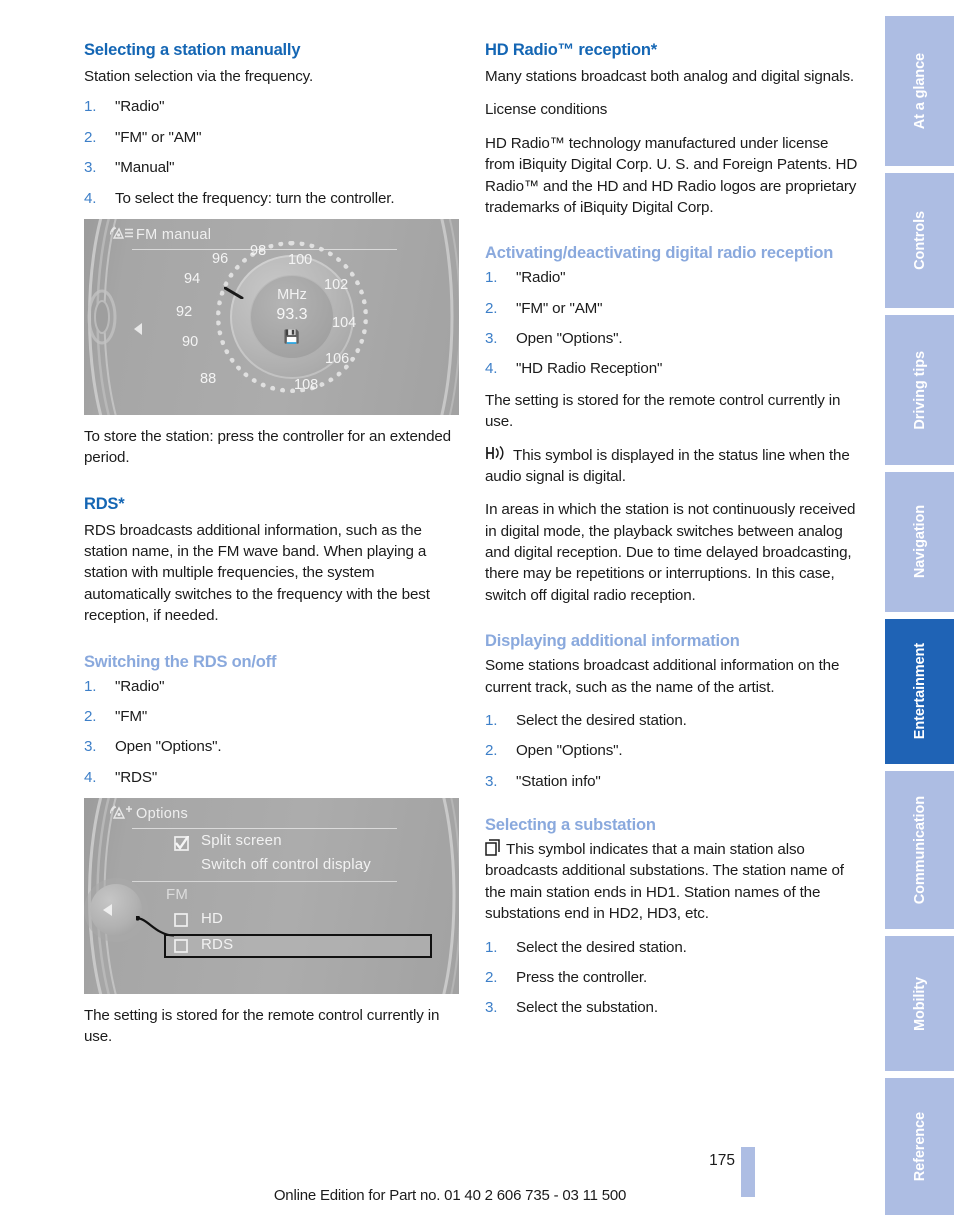 The height and width of the screenshot is (1215, 954). What do you see at coordinates (217, 944) in the screenshot?
I see `option-row-rds: RDS` at bounding box center [217, 944].